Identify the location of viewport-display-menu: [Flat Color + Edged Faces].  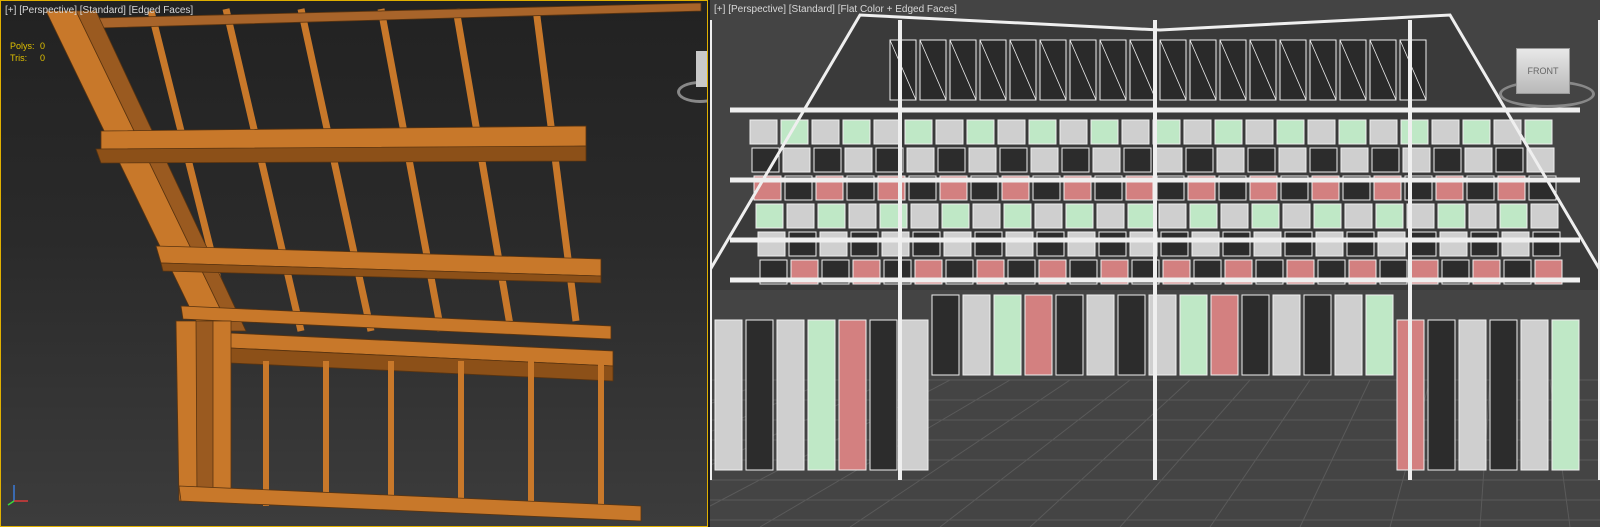
(897, 9).